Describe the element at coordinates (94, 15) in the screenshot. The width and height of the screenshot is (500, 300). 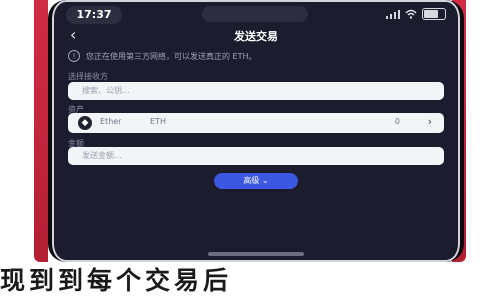
I see `status-time: 17:37` at that location.